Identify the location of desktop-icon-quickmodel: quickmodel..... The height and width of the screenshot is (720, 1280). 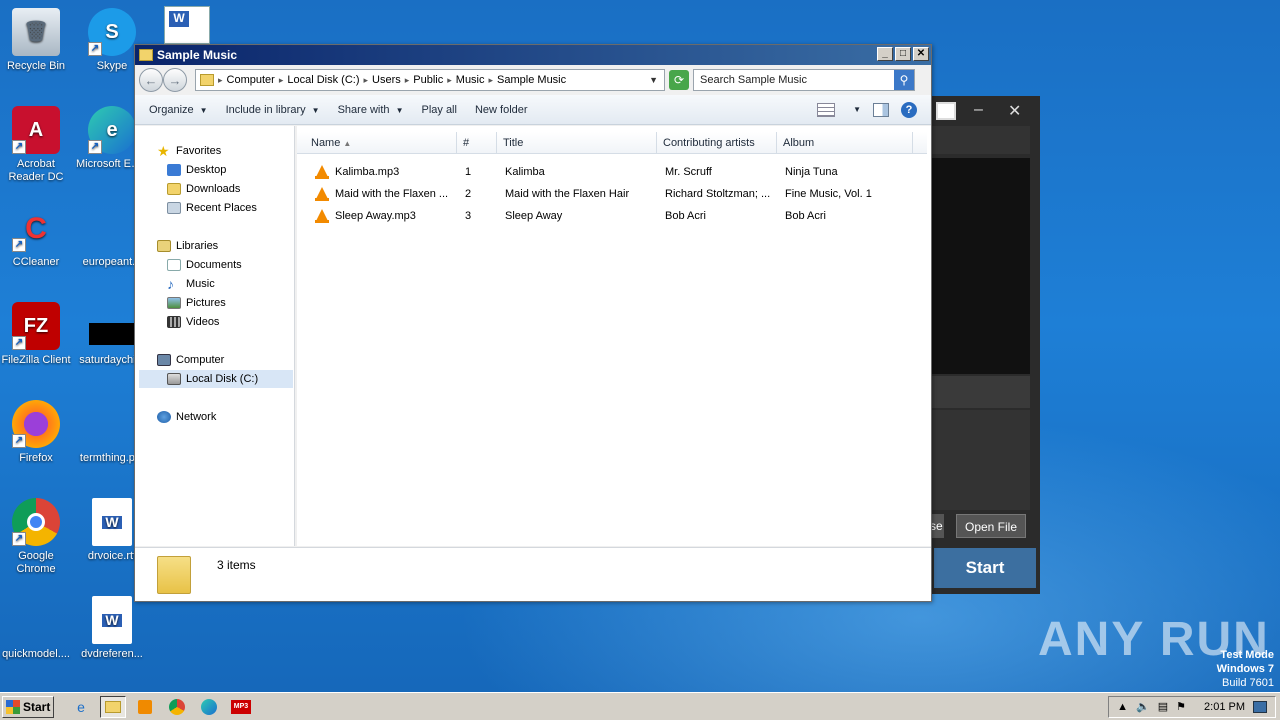
(36, 628).